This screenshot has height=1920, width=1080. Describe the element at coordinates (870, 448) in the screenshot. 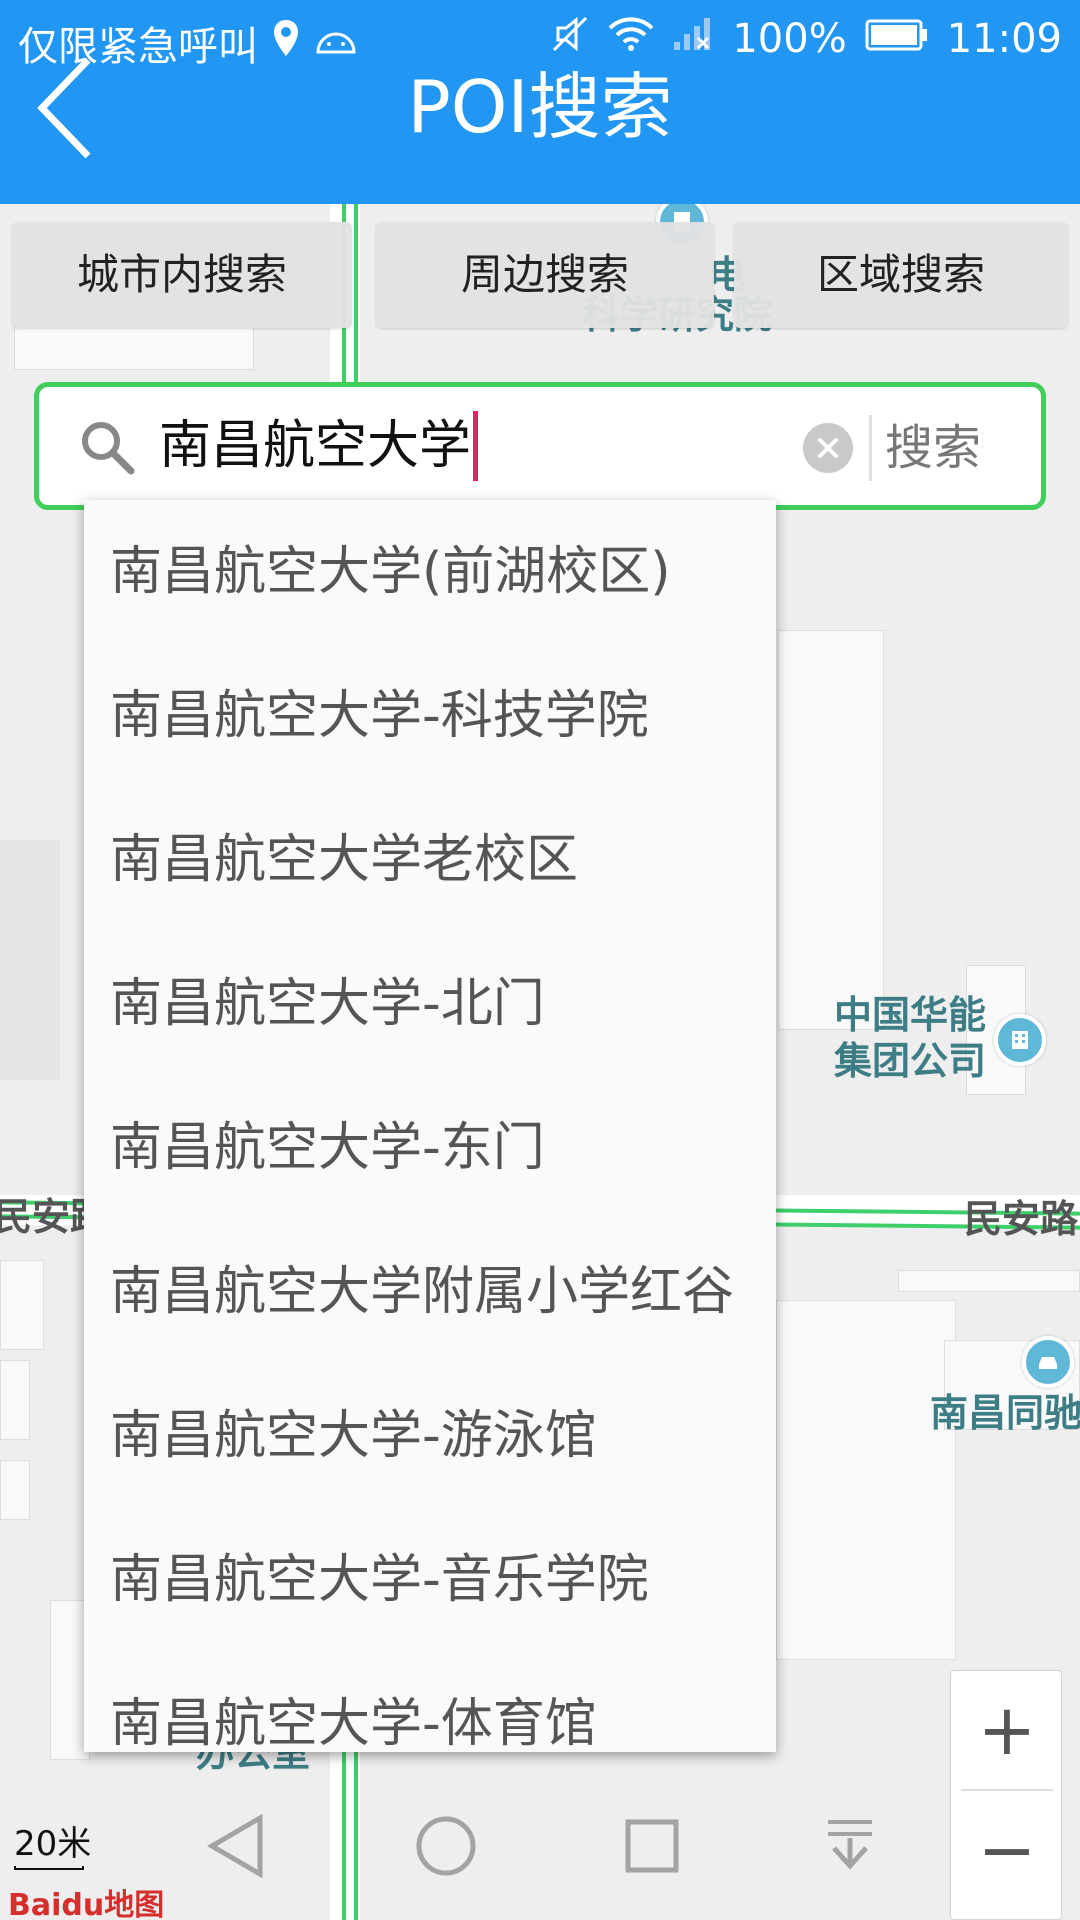

I see `search-divider` at that location.